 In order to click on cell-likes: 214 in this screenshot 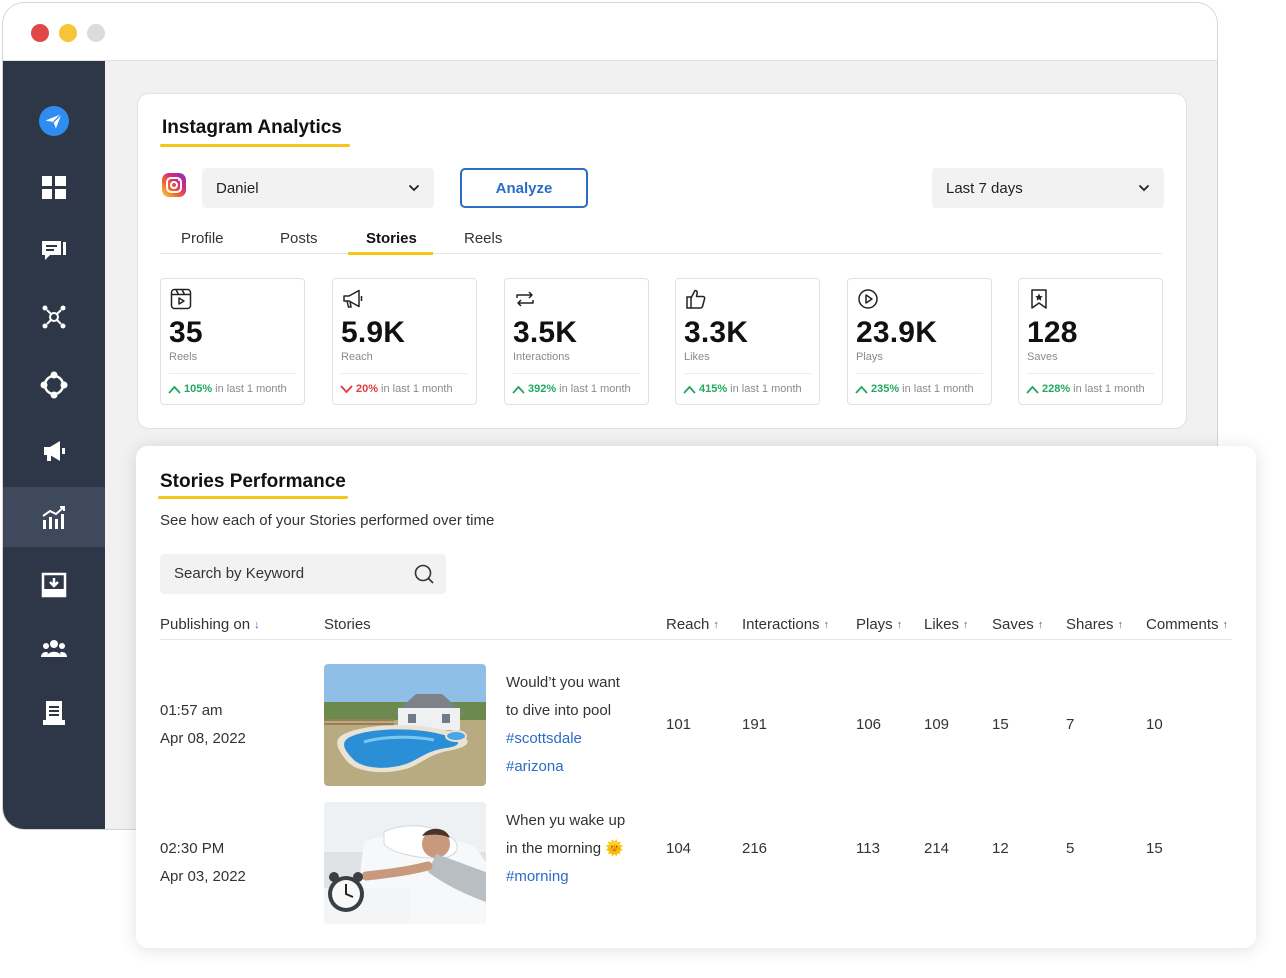, I will do `click(937, 848)`.